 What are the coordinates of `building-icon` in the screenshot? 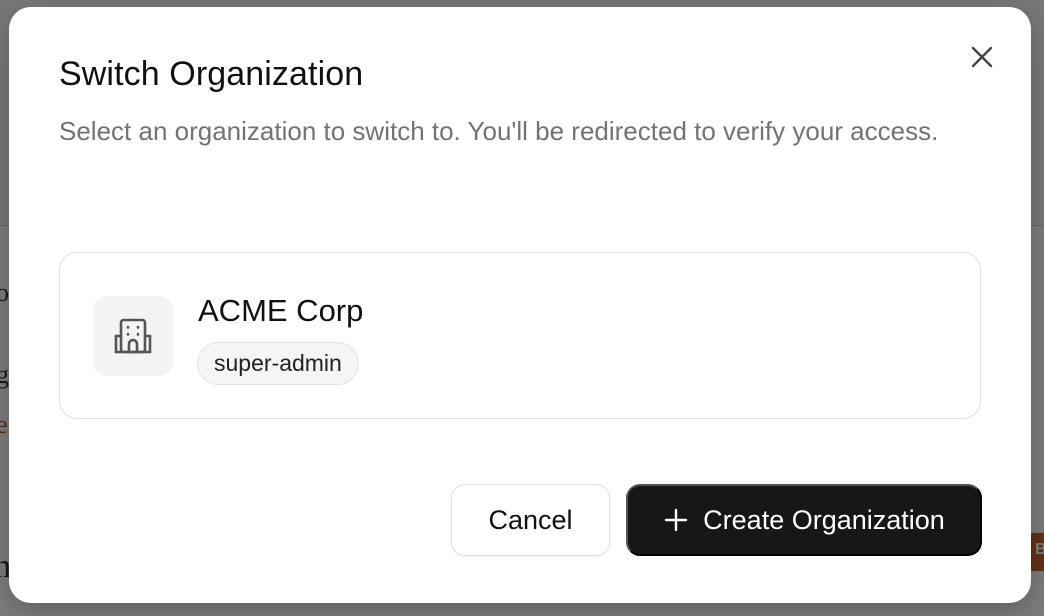 It's located at (133, 336).